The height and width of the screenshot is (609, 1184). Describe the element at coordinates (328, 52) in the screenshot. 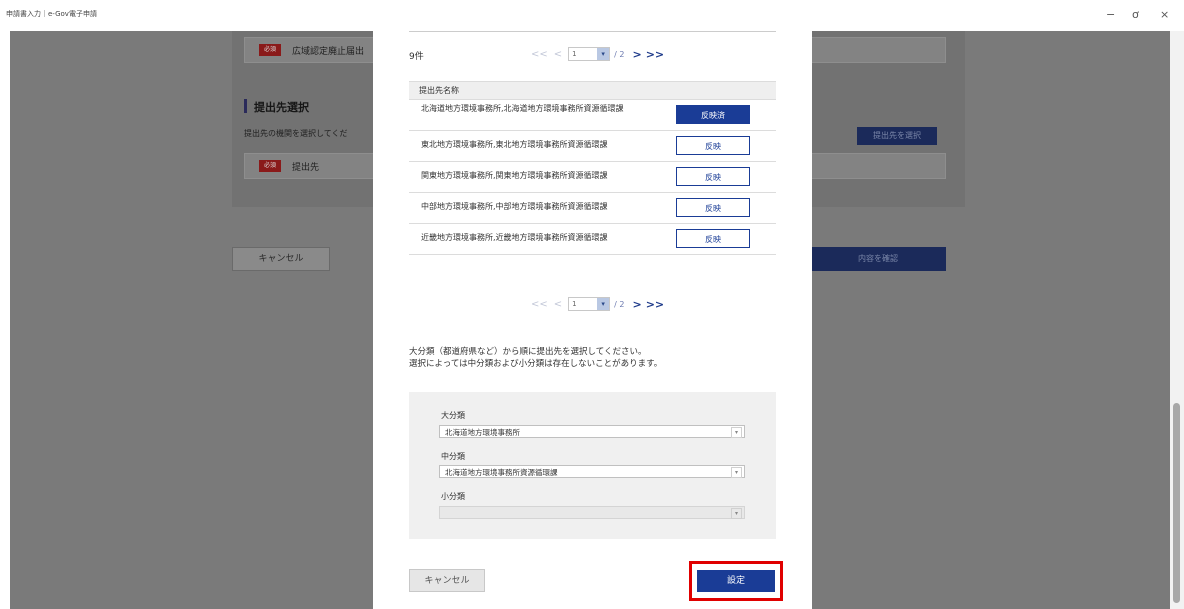

I see `background-field-label: 広域認定廃止届出` at that location.